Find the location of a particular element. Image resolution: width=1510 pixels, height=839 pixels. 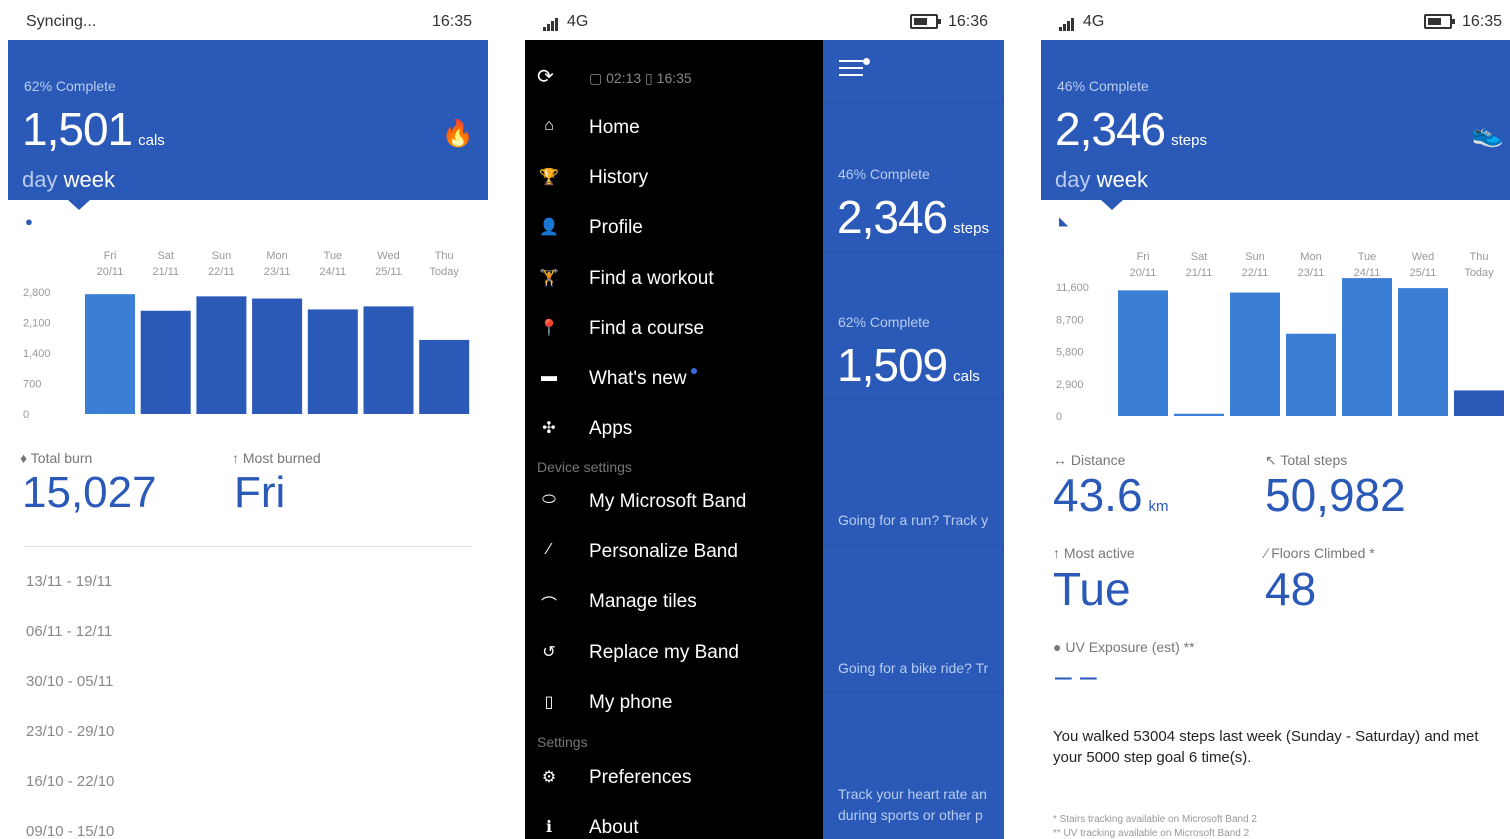

y-tick-label: 700 is located at coordinates (32, 385).